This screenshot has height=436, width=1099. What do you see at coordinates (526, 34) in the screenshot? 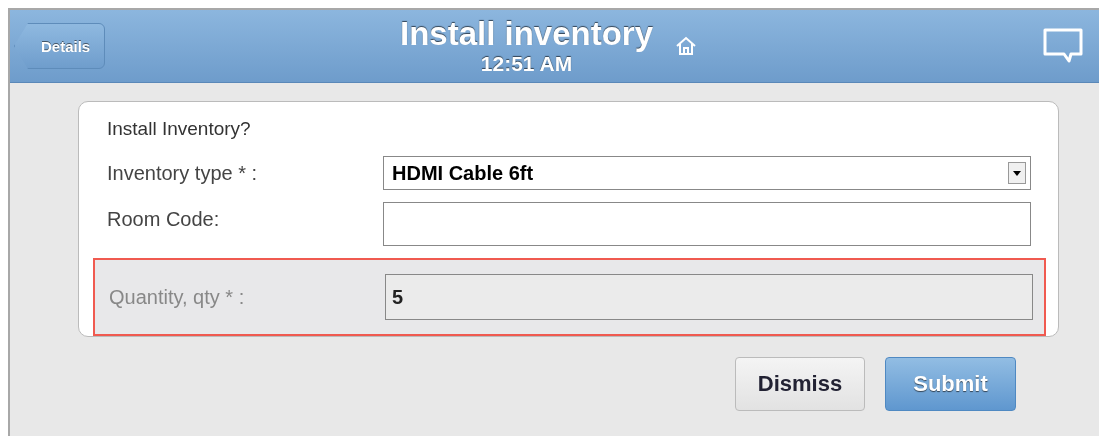
I see `page-title: Install inventory` at bounding box center [526, 34].